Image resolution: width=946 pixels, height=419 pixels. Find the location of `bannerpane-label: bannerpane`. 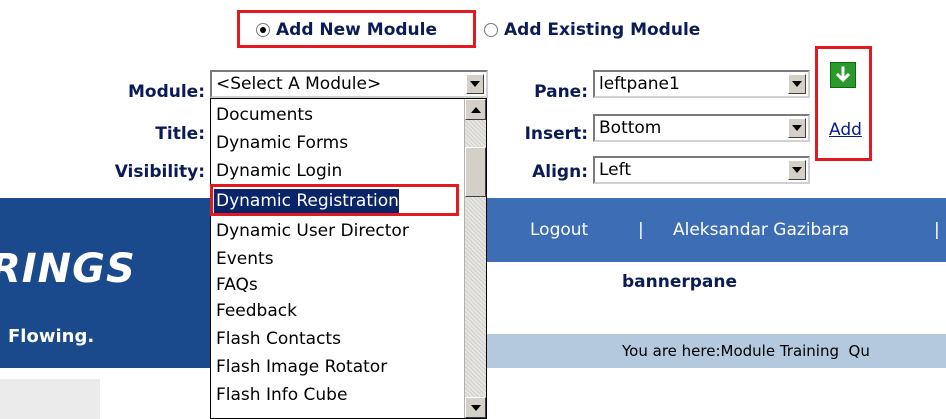

bannerpane-label: bannerpane is located at coordinates (680, 282).